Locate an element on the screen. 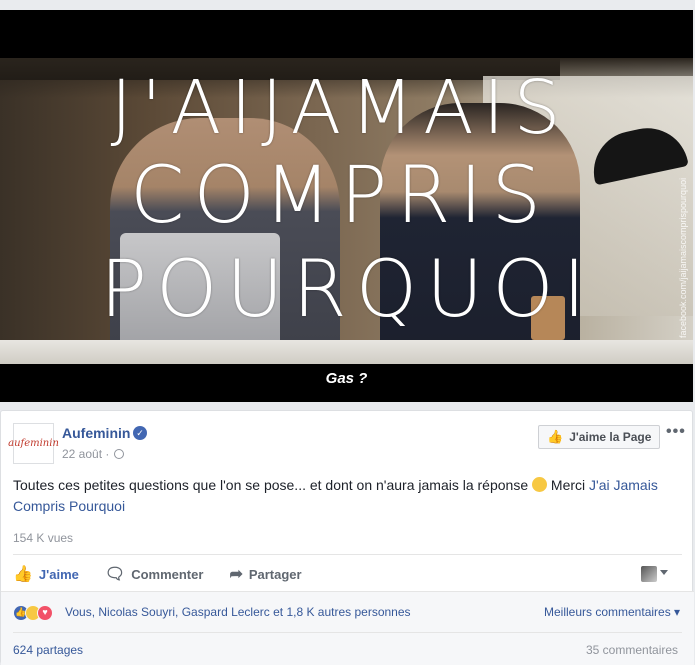 Image resolution: width=695 pixels, height=665 pixels. more-options-icon: ••• is located at coordinates (676, 432).